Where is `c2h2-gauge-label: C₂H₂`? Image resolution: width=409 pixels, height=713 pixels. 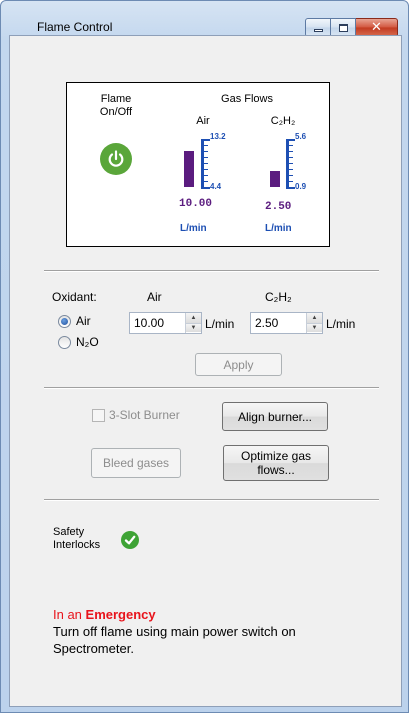 c2h2-gauge-label: C₂H₂ is located at coordinates (283, 121).